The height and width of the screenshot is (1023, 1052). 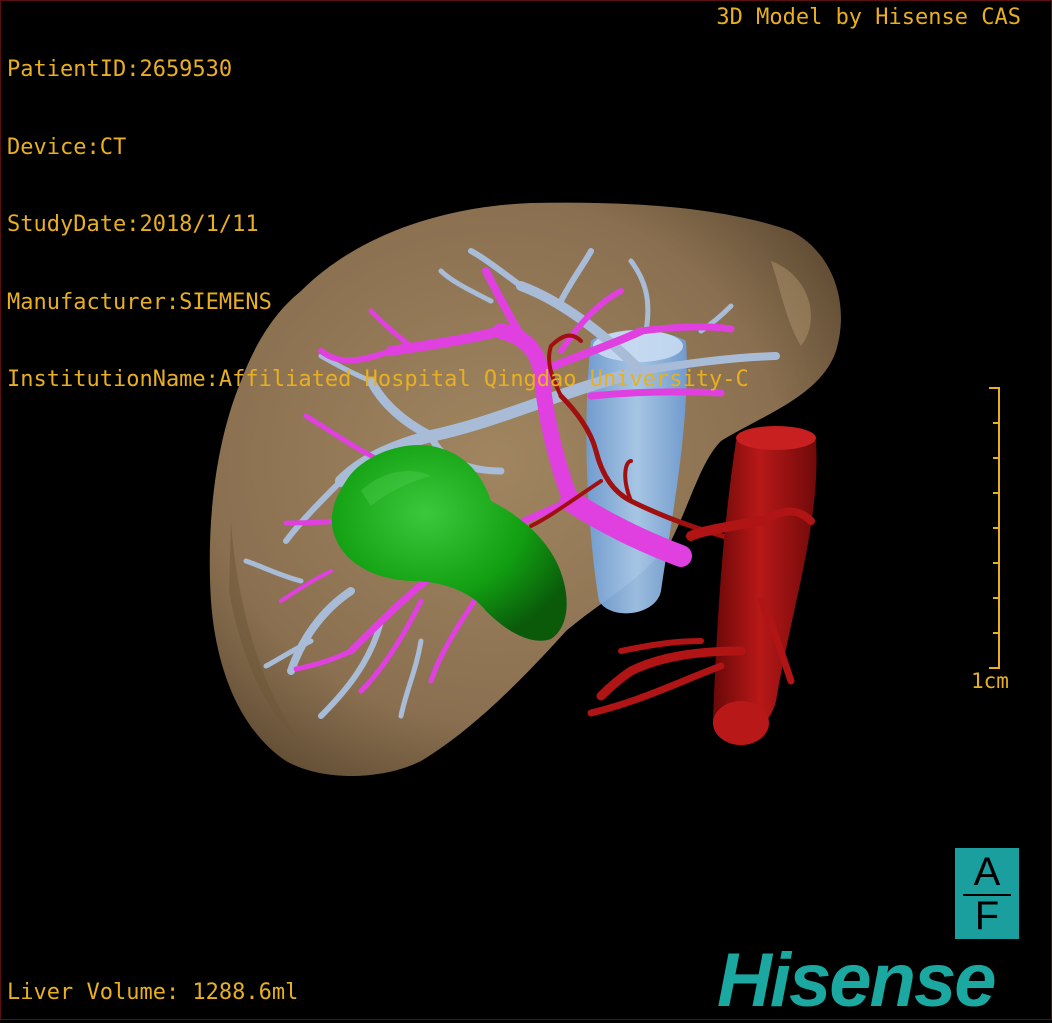 What do you see at coordinates (133, 224) in the screenshot?
I see `study-date: StudyDate:2018/1/11` at bounding box center [133, 224].